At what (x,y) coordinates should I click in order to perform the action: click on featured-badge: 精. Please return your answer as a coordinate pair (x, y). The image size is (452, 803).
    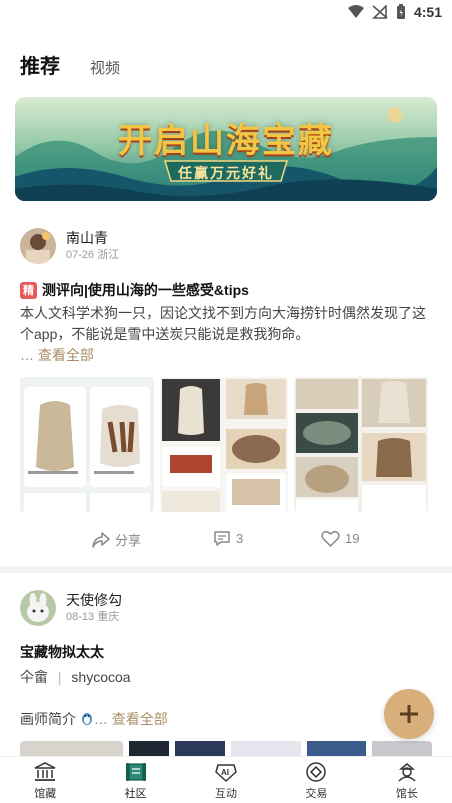
    Looking at the image, I should click on (28, 290).